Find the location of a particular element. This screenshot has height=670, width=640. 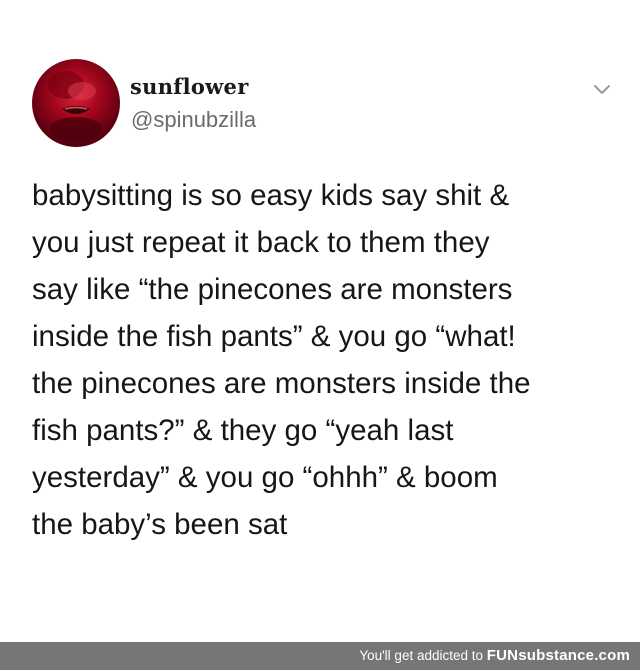

tweet-text-line: fish pants?” & they go “yeah last is located at coordinates (243, 430).